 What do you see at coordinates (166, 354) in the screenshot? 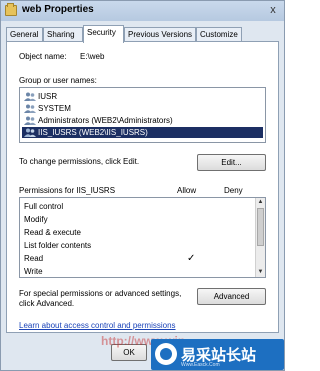
I see `site-logo-icon` at bounding box center [166, 354].